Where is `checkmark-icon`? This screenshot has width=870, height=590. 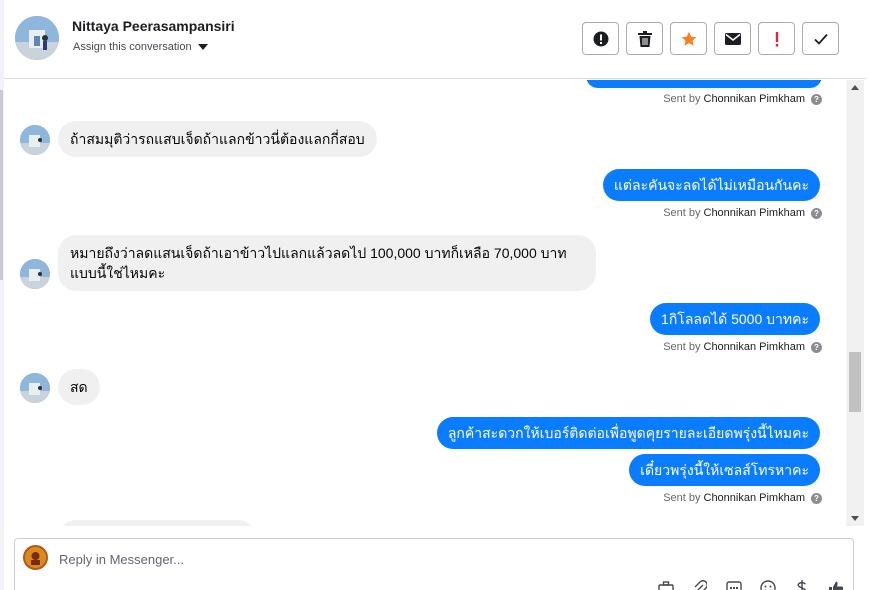
checkmark-icon is located at coordinates (820, 39).